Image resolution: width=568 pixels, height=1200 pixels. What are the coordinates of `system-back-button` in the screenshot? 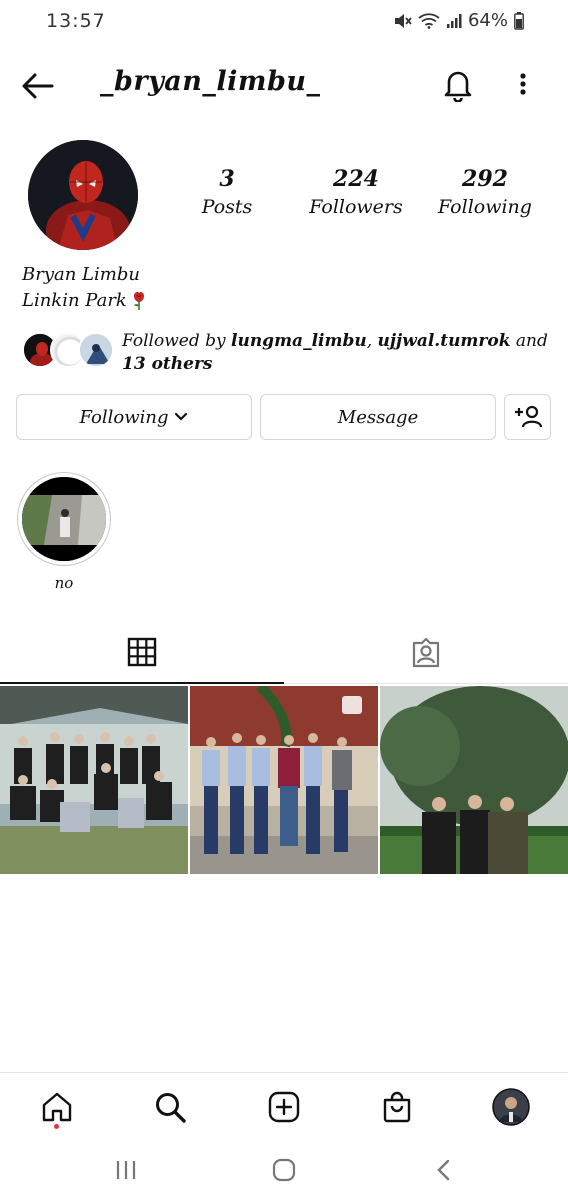 It's located at (444, 1170).